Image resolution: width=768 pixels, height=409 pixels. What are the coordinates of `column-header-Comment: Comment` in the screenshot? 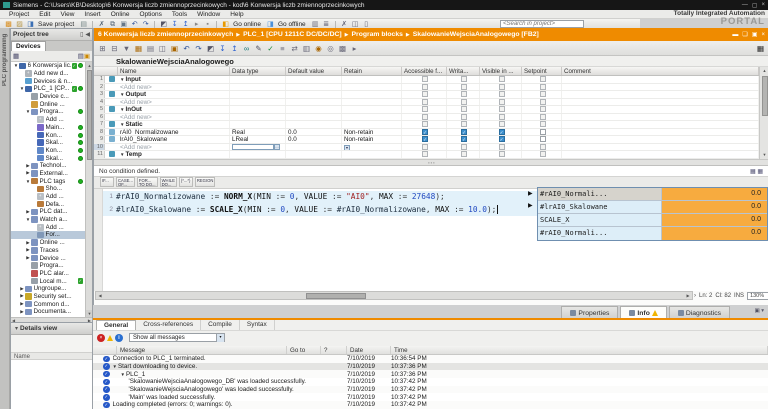 It's located at (660, 71).